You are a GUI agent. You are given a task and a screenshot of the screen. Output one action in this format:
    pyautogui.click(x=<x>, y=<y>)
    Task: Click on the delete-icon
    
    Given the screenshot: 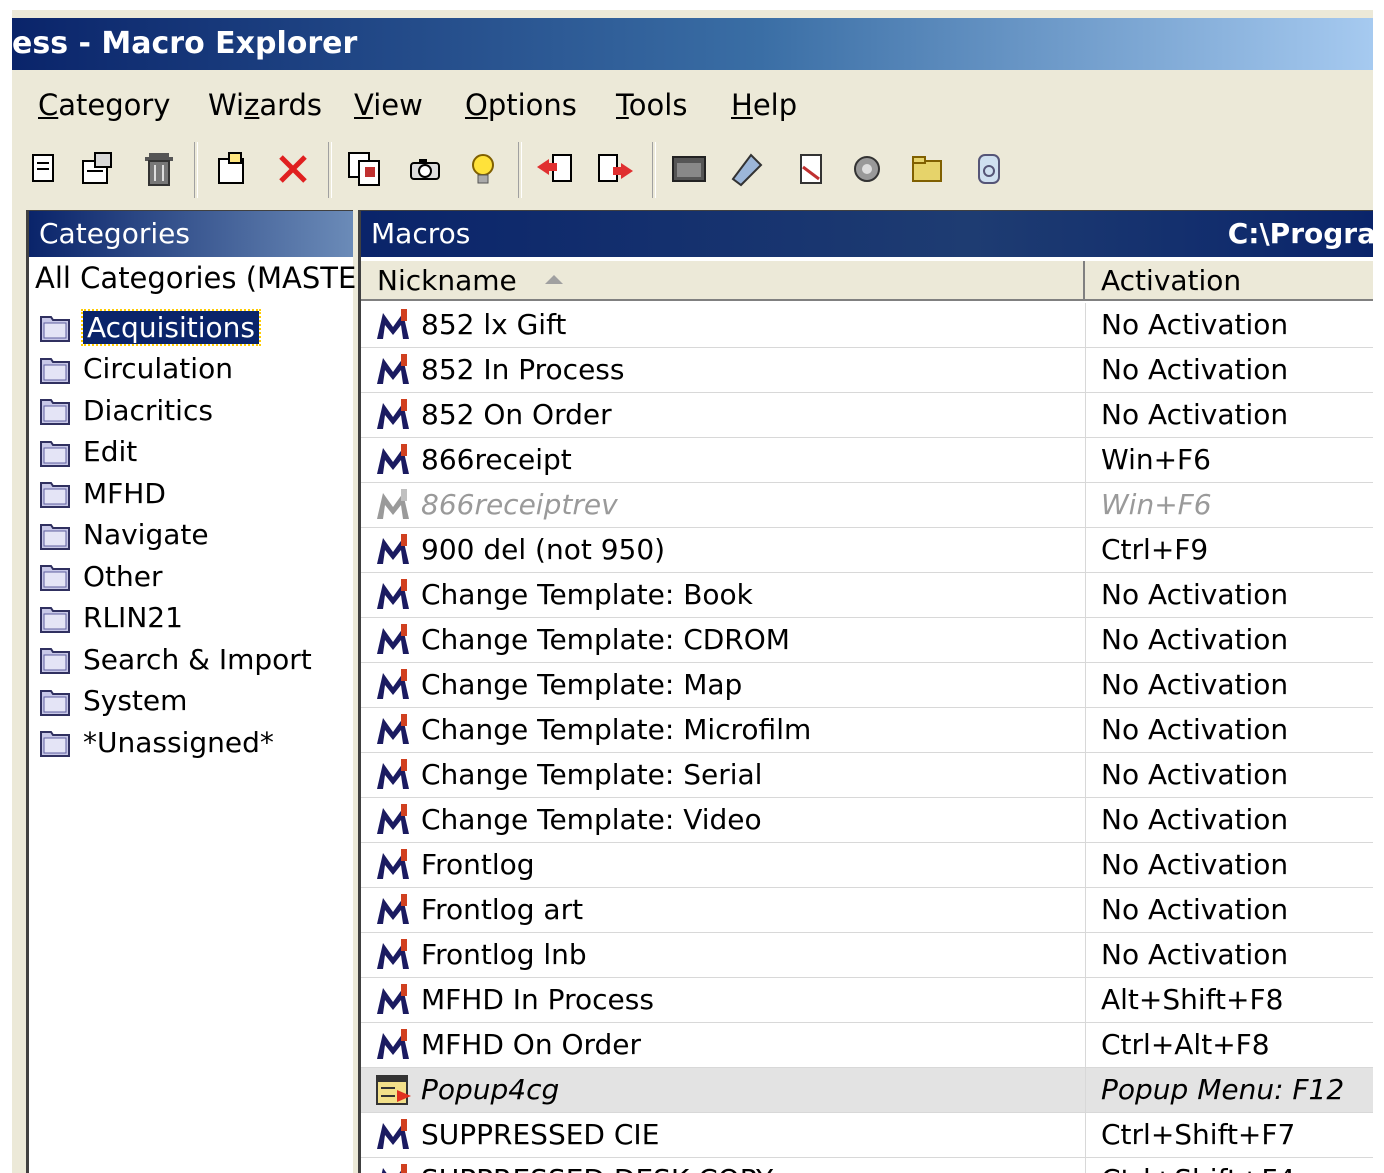 What is the action you would take?
    pyautogui.click(x=159, y=169)
    